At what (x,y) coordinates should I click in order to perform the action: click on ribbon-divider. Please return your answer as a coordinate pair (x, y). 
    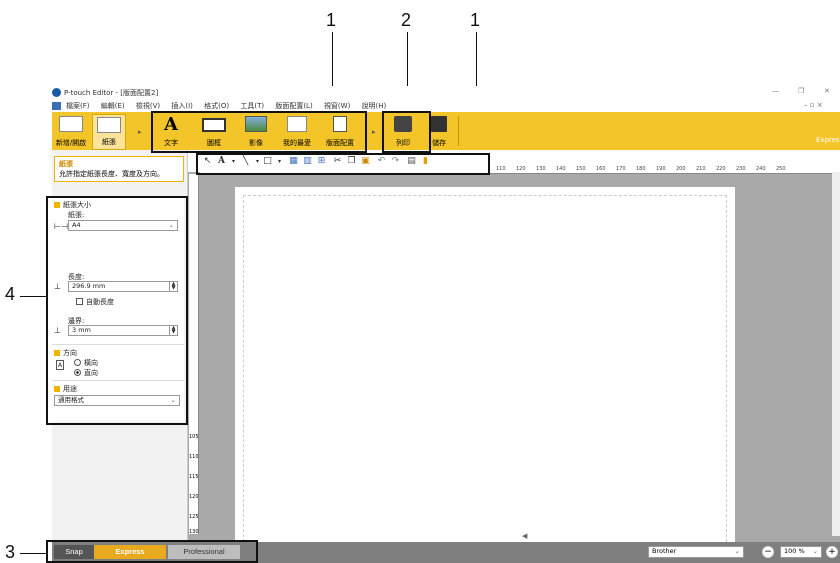
    Looking at the image, I should click on (458, 131).